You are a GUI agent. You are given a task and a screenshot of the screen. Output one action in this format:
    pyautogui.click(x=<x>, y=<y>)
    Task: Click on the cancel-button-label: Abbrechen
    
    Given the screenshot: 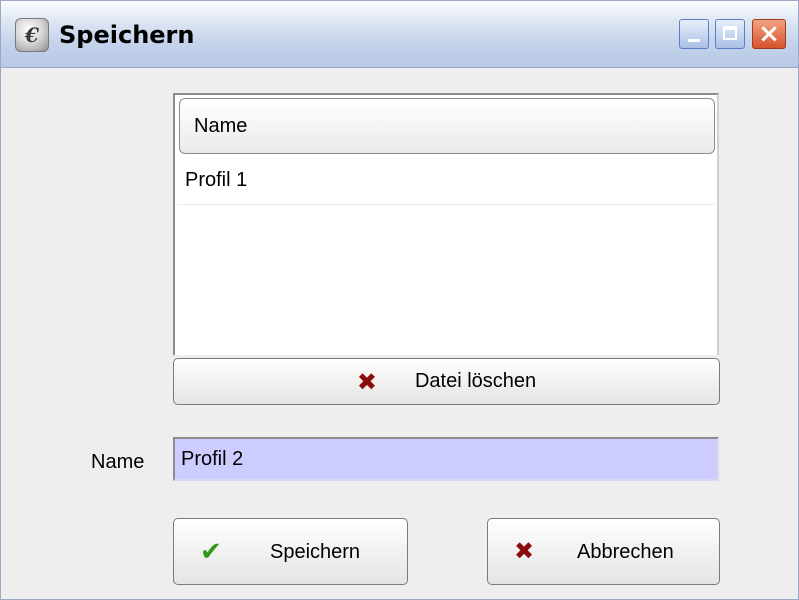 What is the action you would take?
    pyautogui.click(x=625, y=552)
    